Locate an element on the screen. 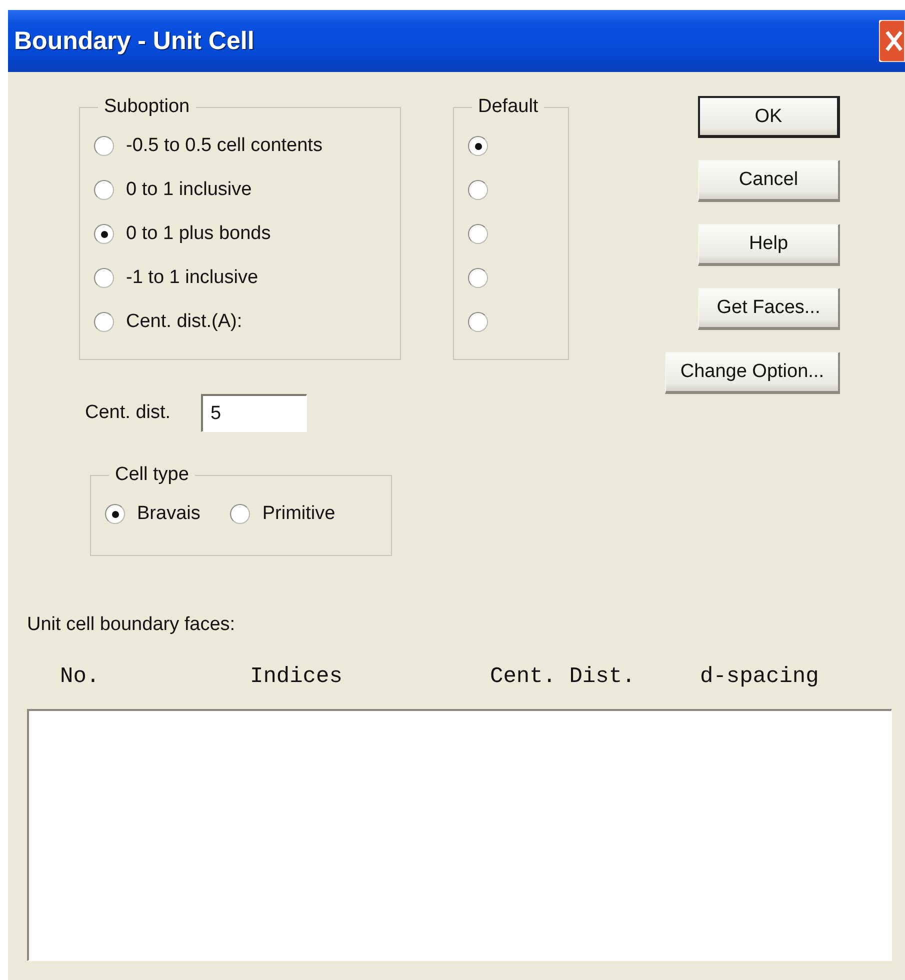 Image resolution: width=905 pixels, height=980 pixels. radio-label: Bravais is located at coordinates (168, 514).